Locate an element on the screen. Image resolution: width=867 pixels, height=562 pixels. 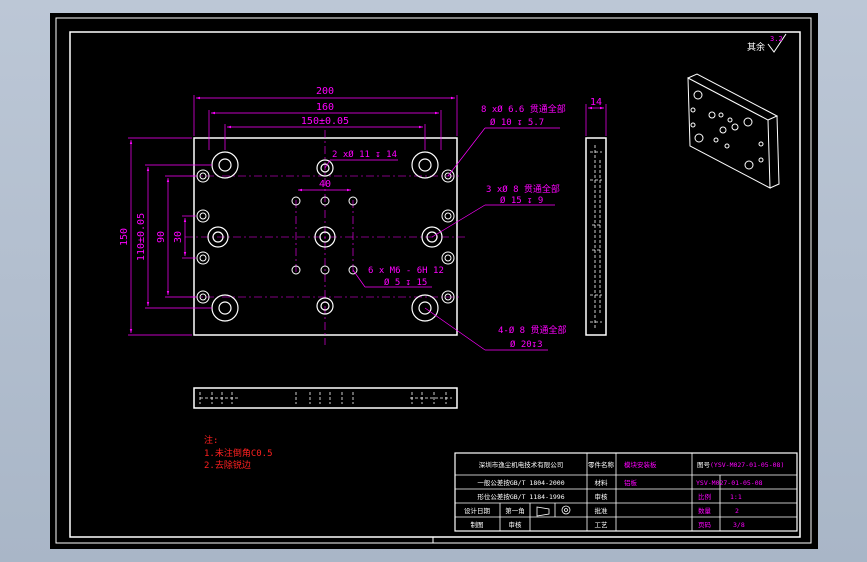
dim-150-tol: 150±0.05 is located at coordinates (325, 121).